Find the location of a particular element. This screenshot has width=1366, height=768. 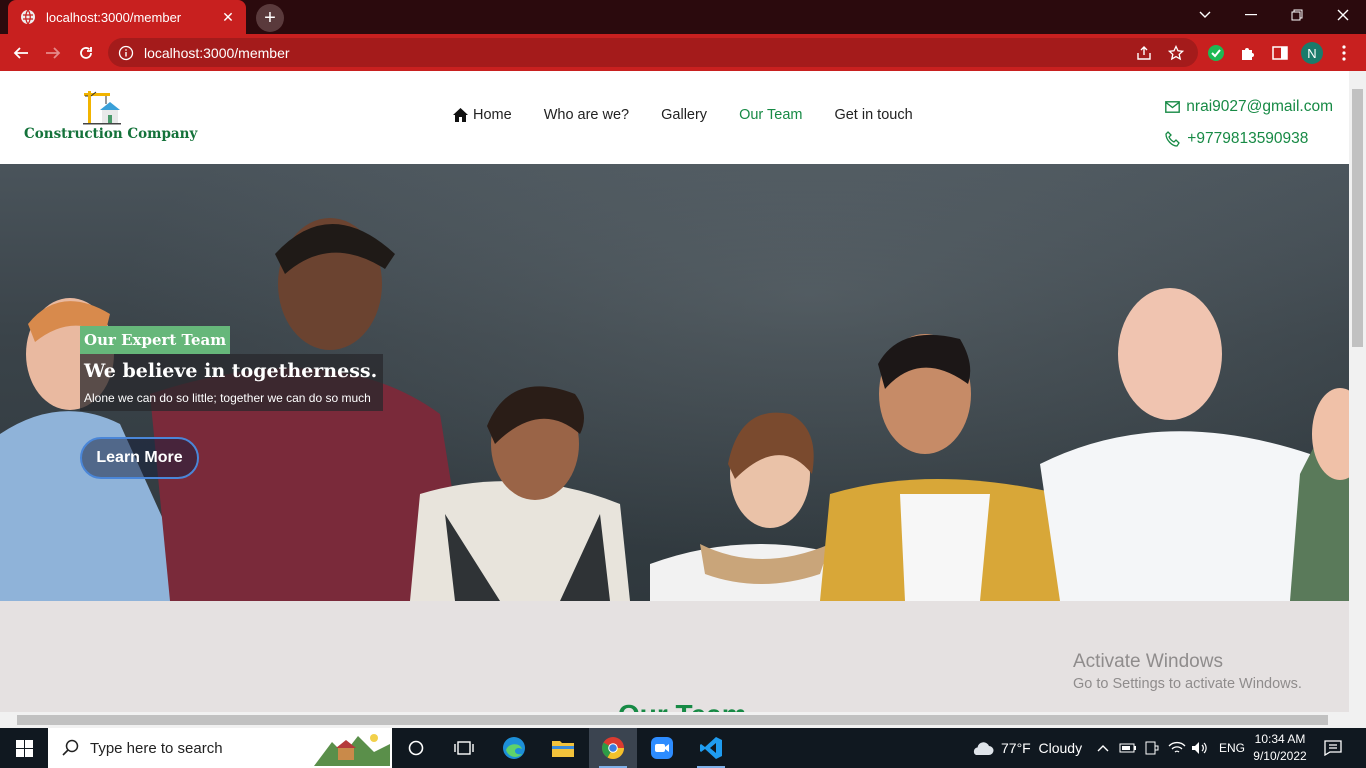

edge-browser-icon is located at coordinates (514, 748).